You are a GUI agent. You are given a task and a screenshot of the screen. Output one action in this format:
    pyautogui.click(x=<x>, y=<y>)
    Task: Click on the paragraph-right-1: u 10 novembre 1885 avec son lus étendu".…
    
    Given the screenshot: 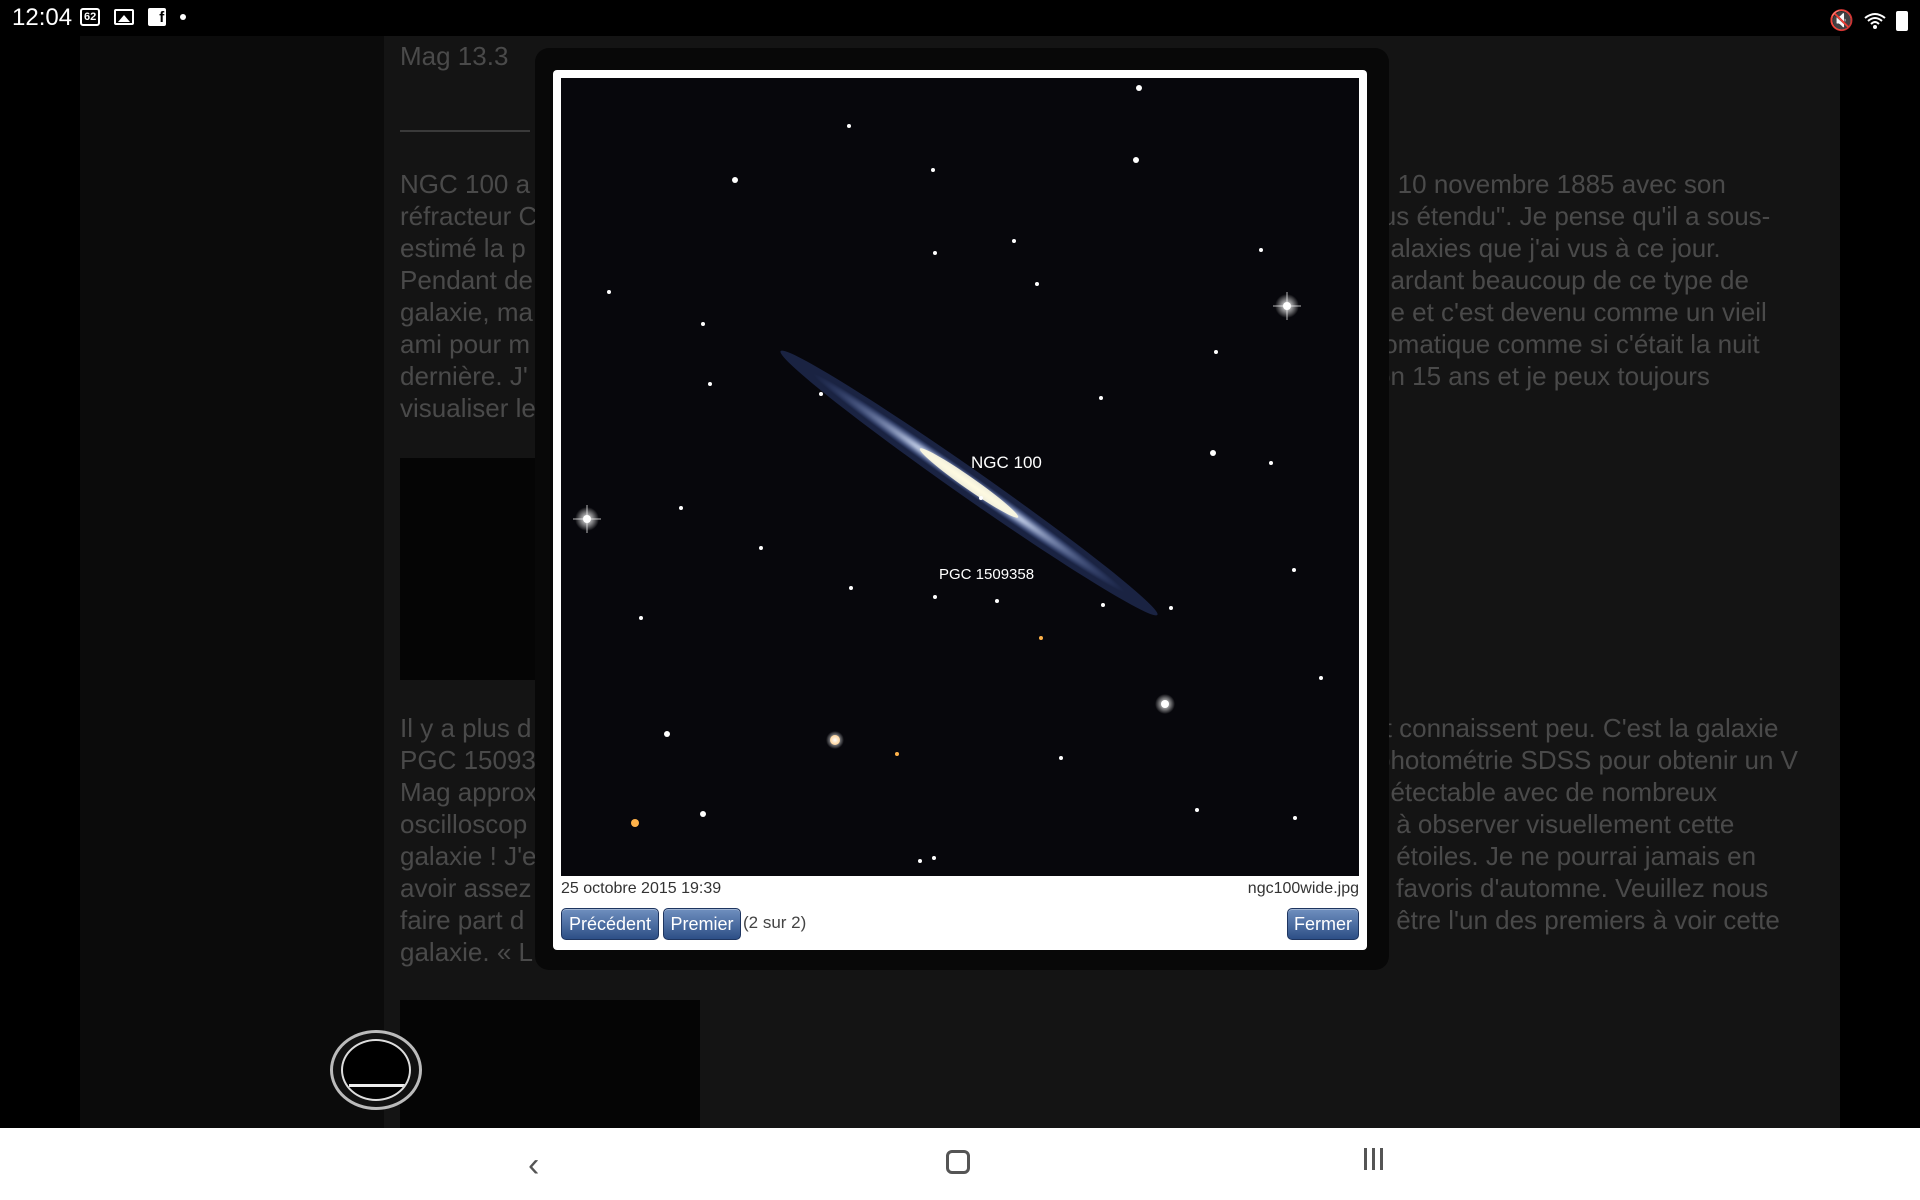 What is the action you would take?
    pyautogui.click(x=1573, y=280)
    